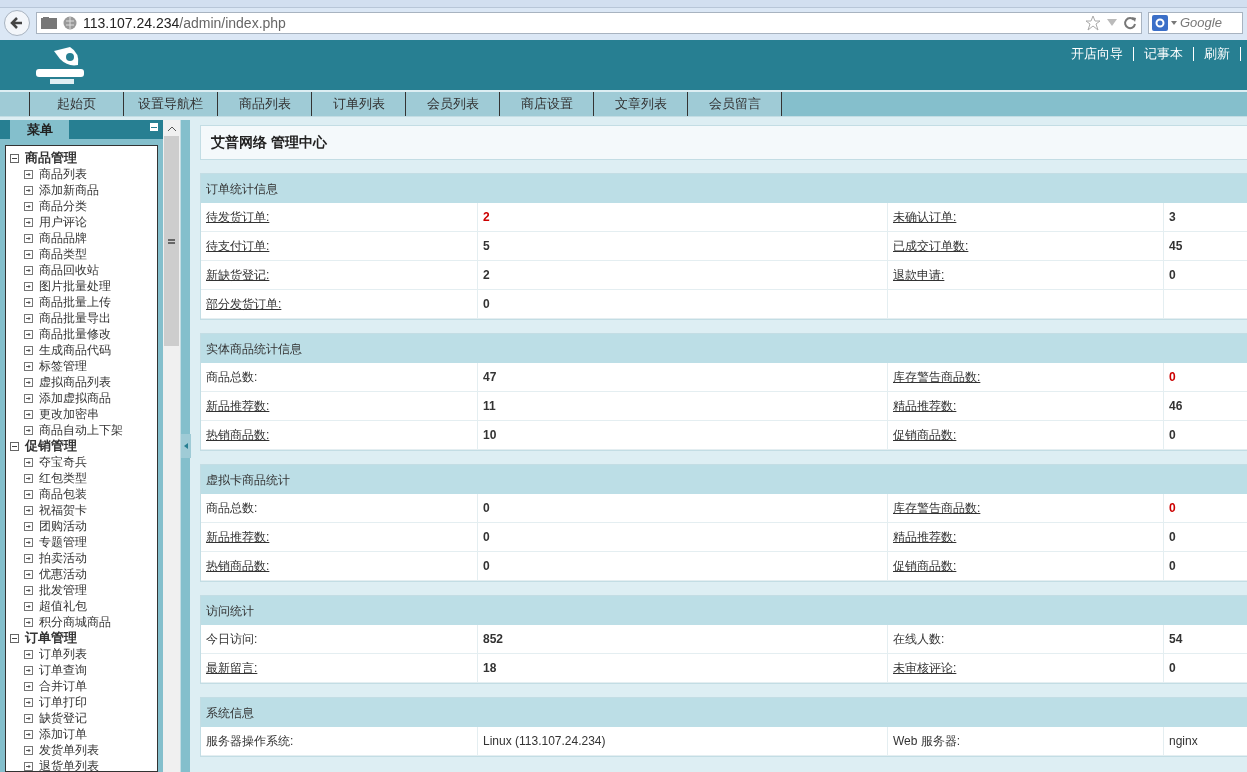 This screenshot has width=1247, height=772. I want to click on menu-item: 订单打印, so click(63, 702).